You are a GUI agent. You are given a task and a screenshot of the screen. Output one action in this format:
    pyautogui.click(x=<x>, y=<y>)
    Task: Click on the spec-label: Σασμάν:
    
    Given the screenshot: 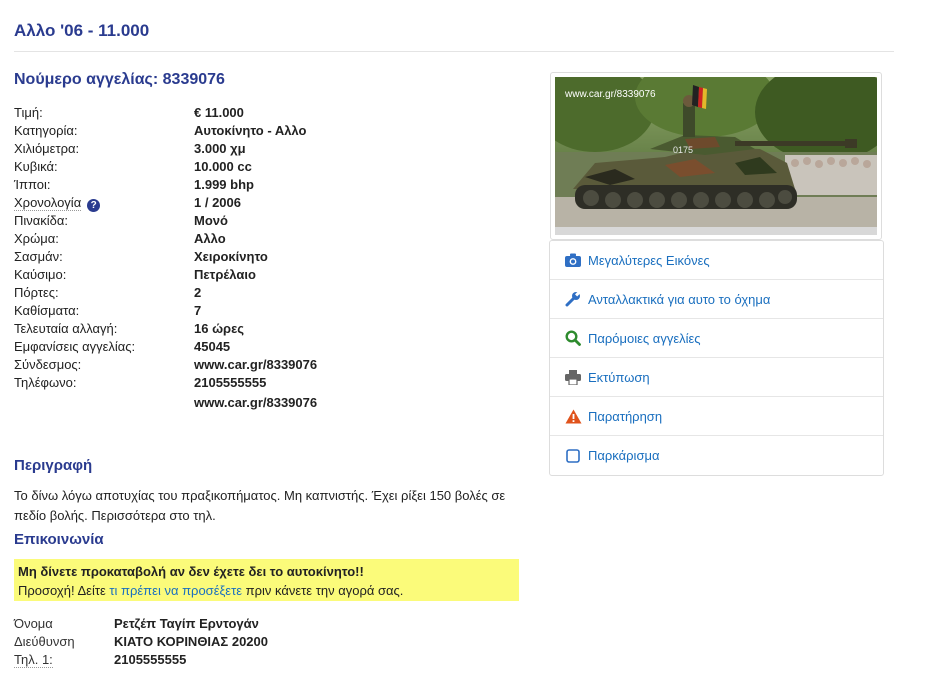 What is the action you would take?
    pyautogui.click(x=38, y=256)
    